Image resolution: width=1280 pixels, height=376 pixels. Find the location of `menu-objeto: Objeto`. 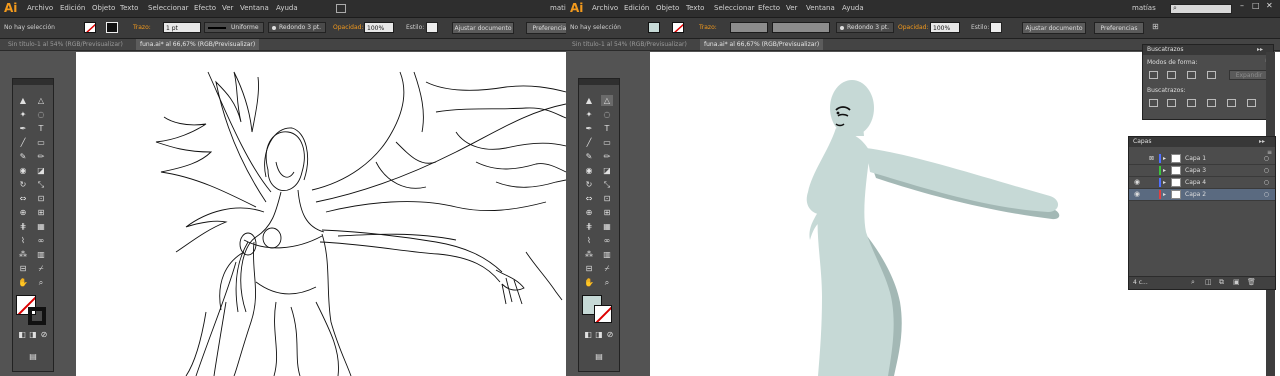

menu-objeto: Objeto is located at coordinates (667, 8).